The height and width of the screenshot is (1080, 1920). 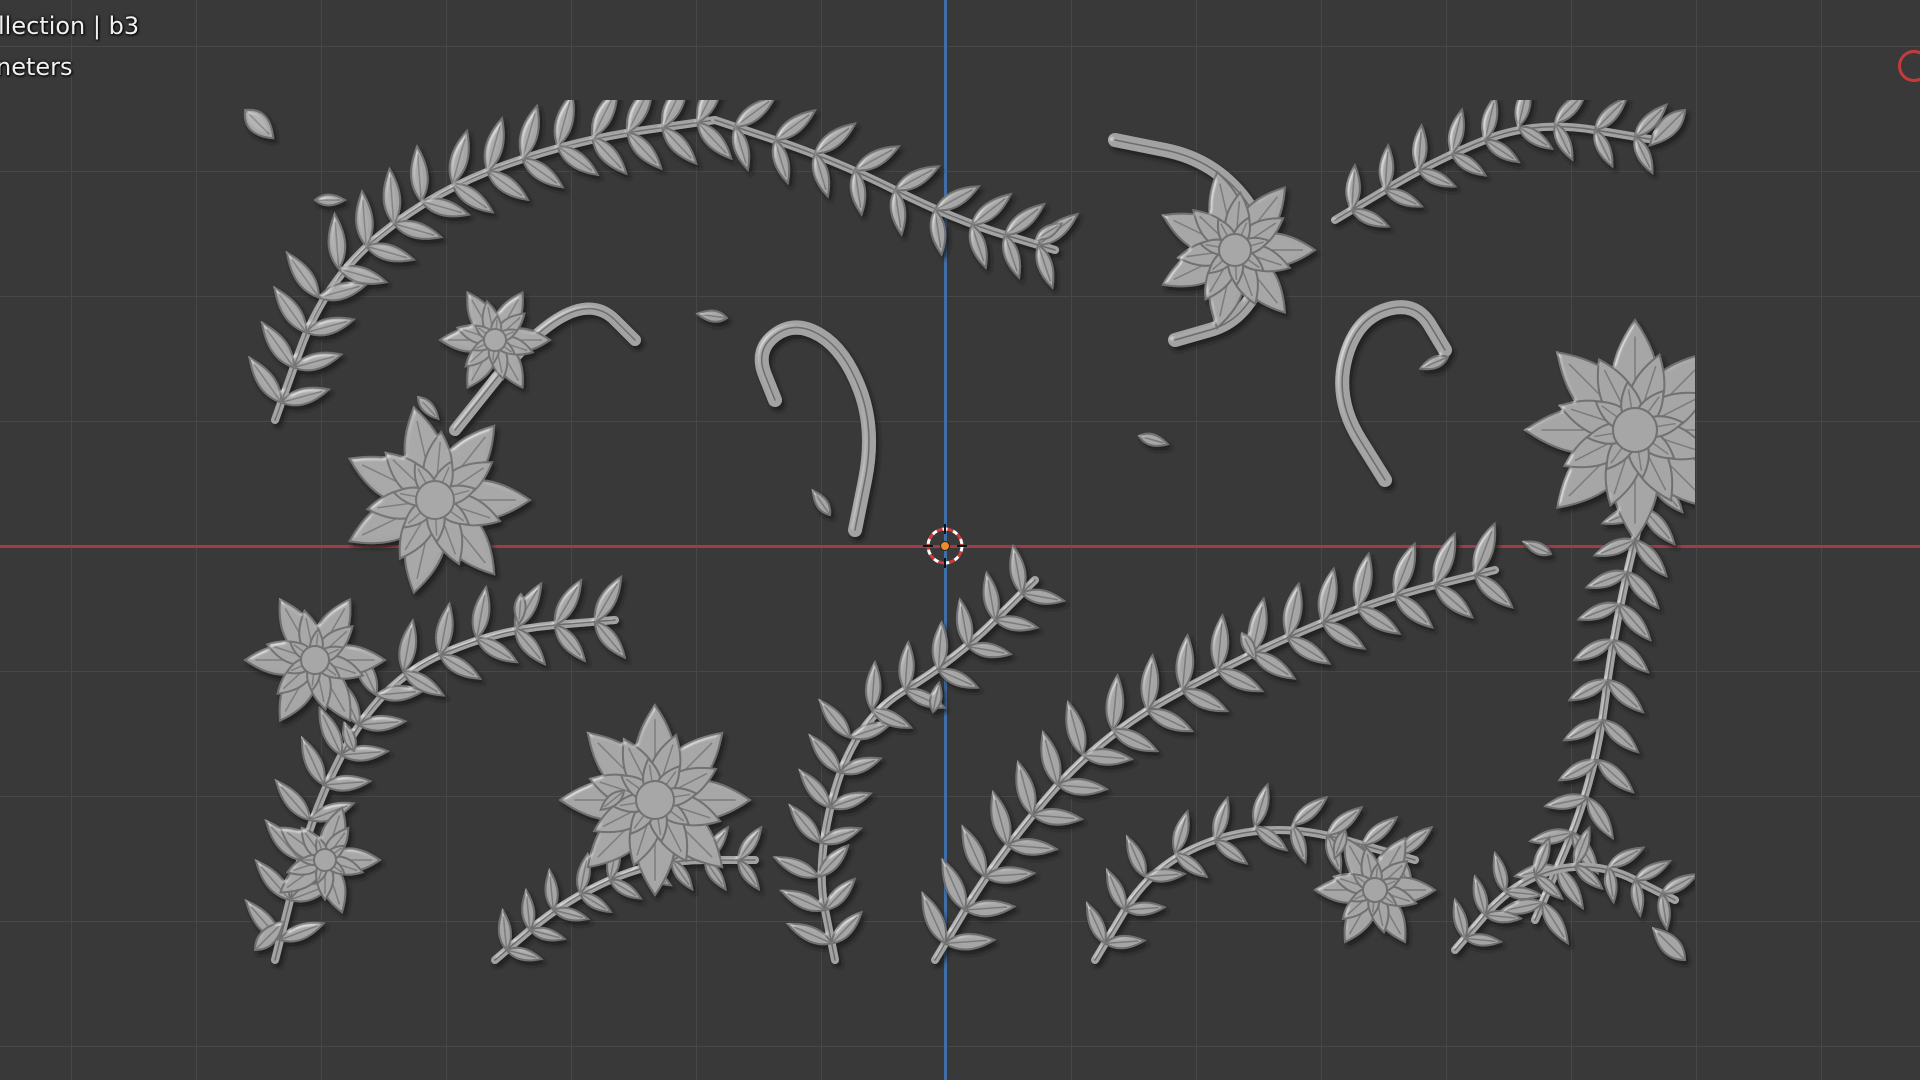 What do you see at coordinates (945, 546) in the screenshot?
I see `3d-cursor-icon` at bounding box center [945, 546].